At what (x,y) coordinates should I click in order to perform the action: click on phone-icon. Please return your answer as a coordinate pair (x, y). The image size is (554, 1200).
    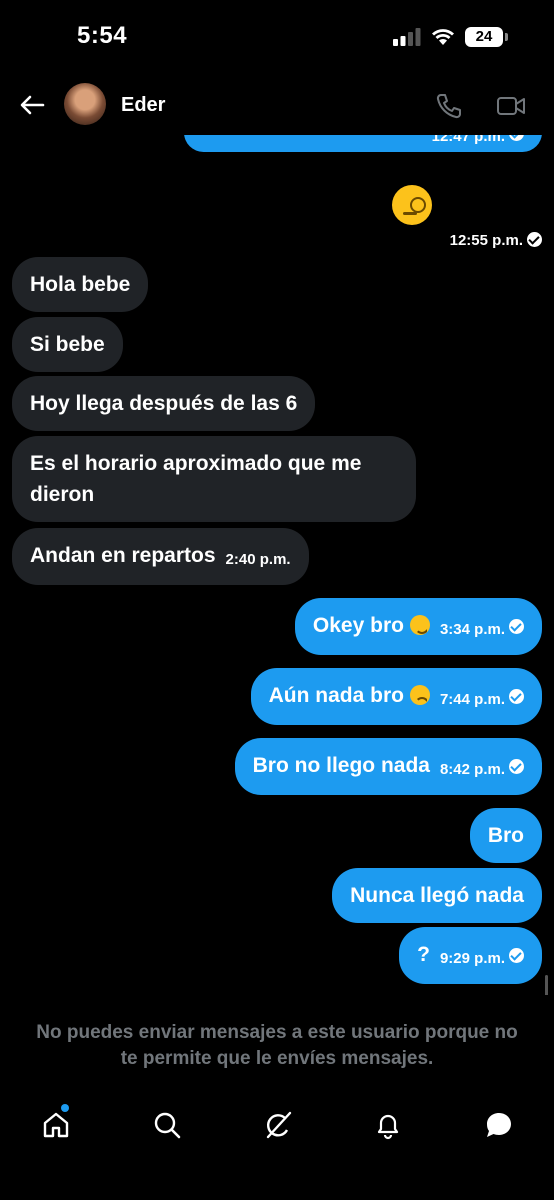
    Looking at the image, I should click on (449, 106).